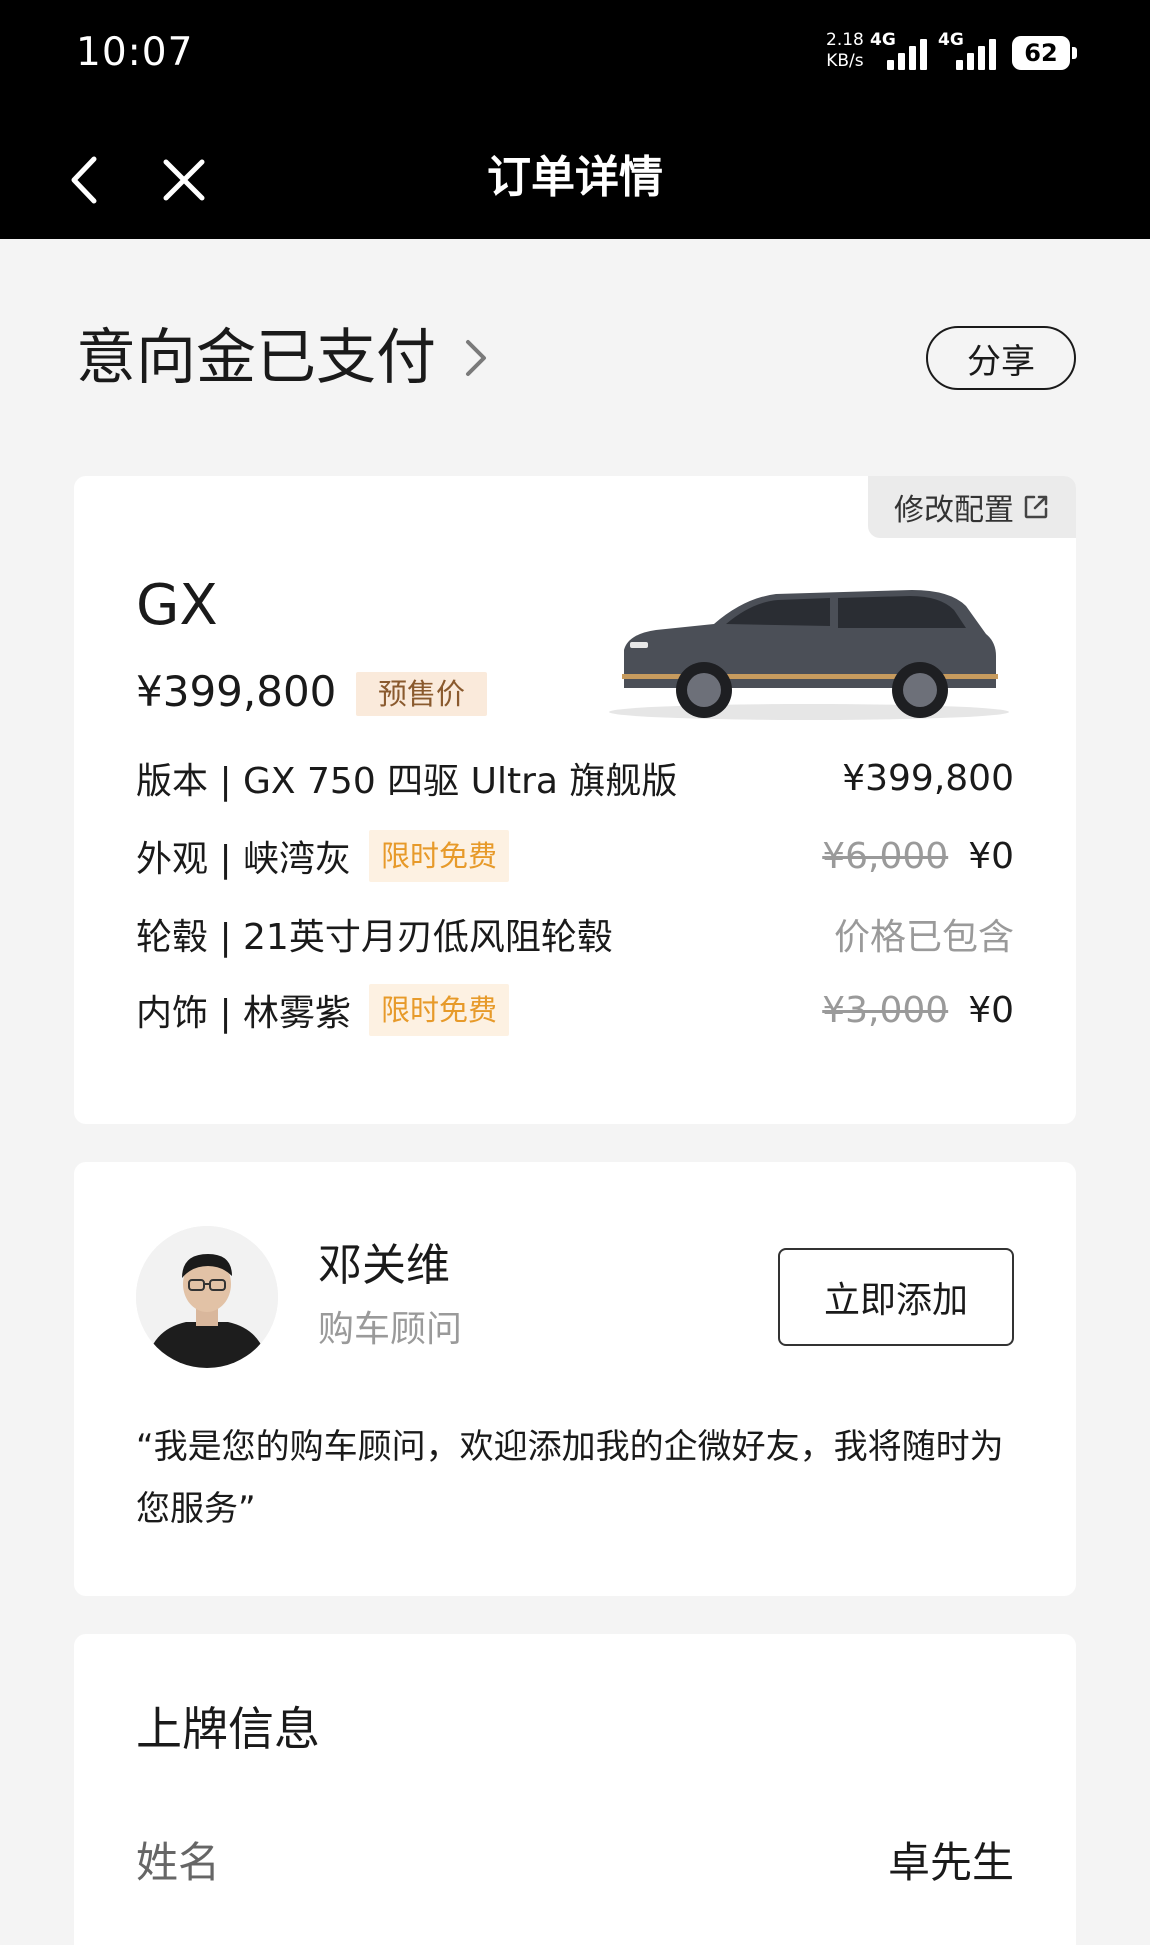  I want to click on spec-row-exterior: 外观 | 峡湾灰 限时免费 ¥6,000 ¥0, so click(575, 856).